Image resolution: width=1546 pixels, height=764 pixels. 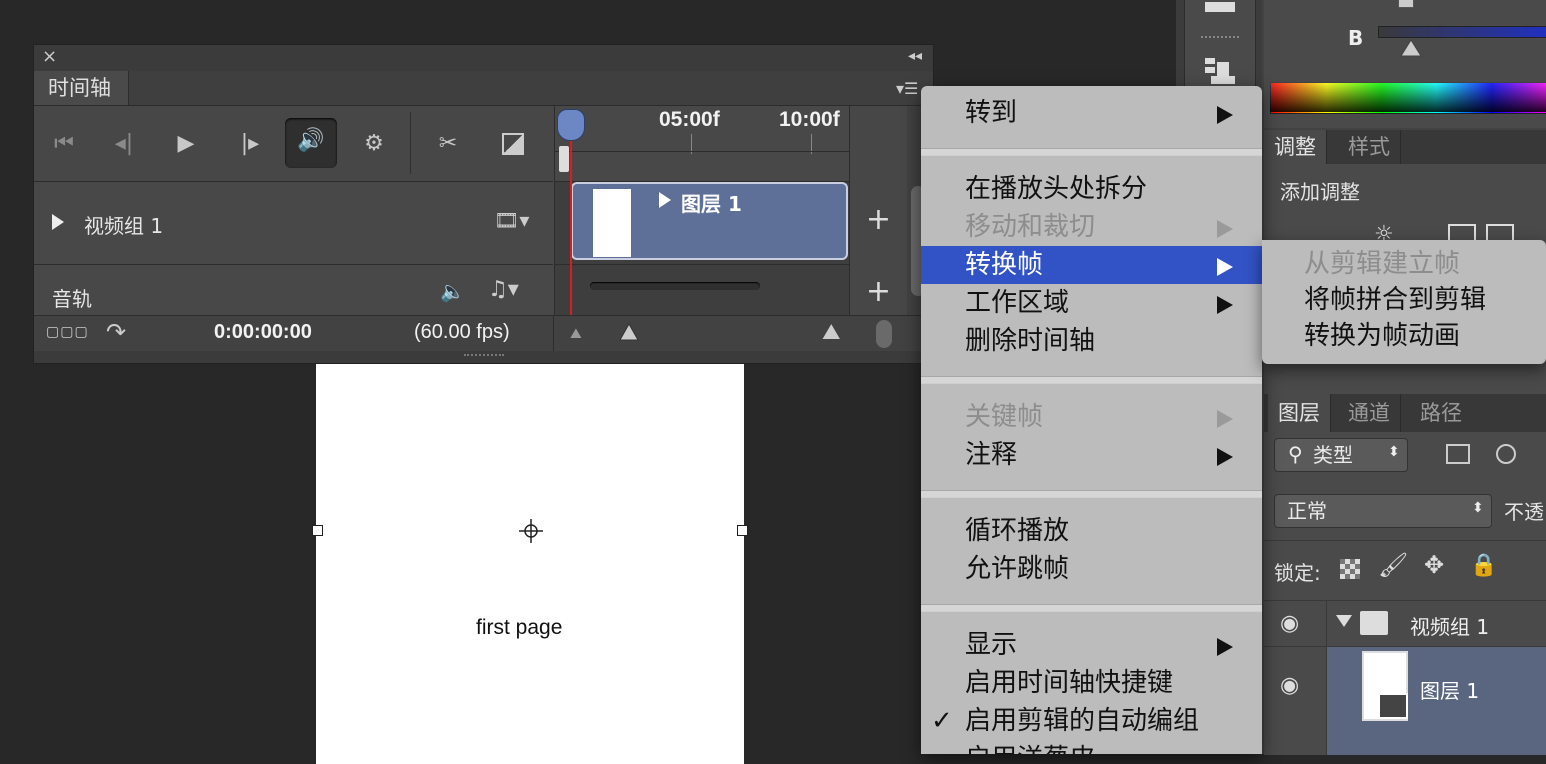 I want to click on video-clip: 图层 1, so click(x=709, y=221).